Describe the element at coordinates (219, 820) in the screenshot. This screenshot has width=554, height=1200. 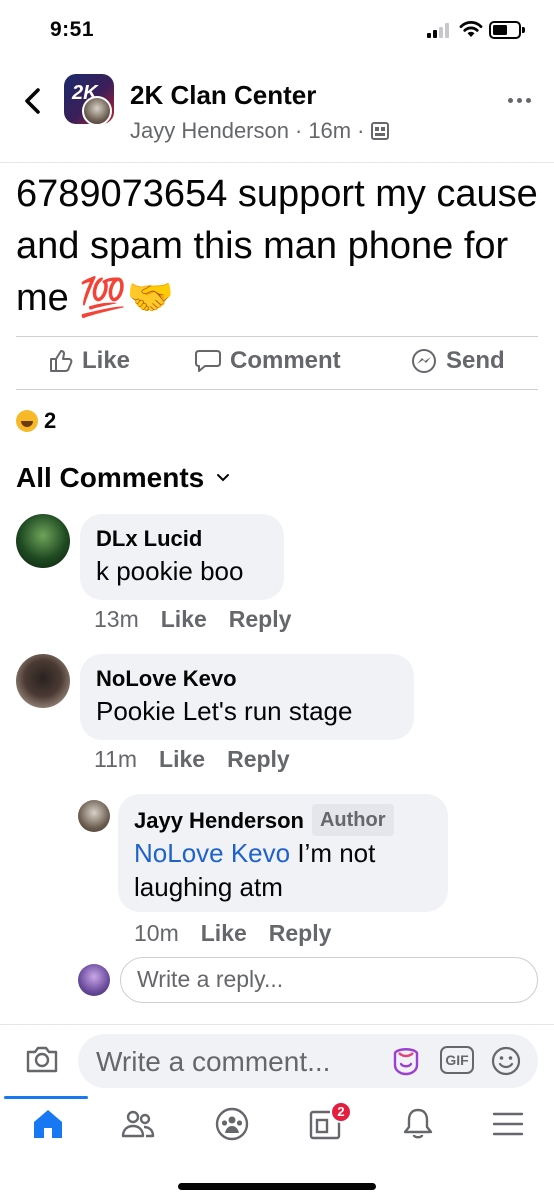
I see `reply-author-name: Jayy Henderson` at that location.